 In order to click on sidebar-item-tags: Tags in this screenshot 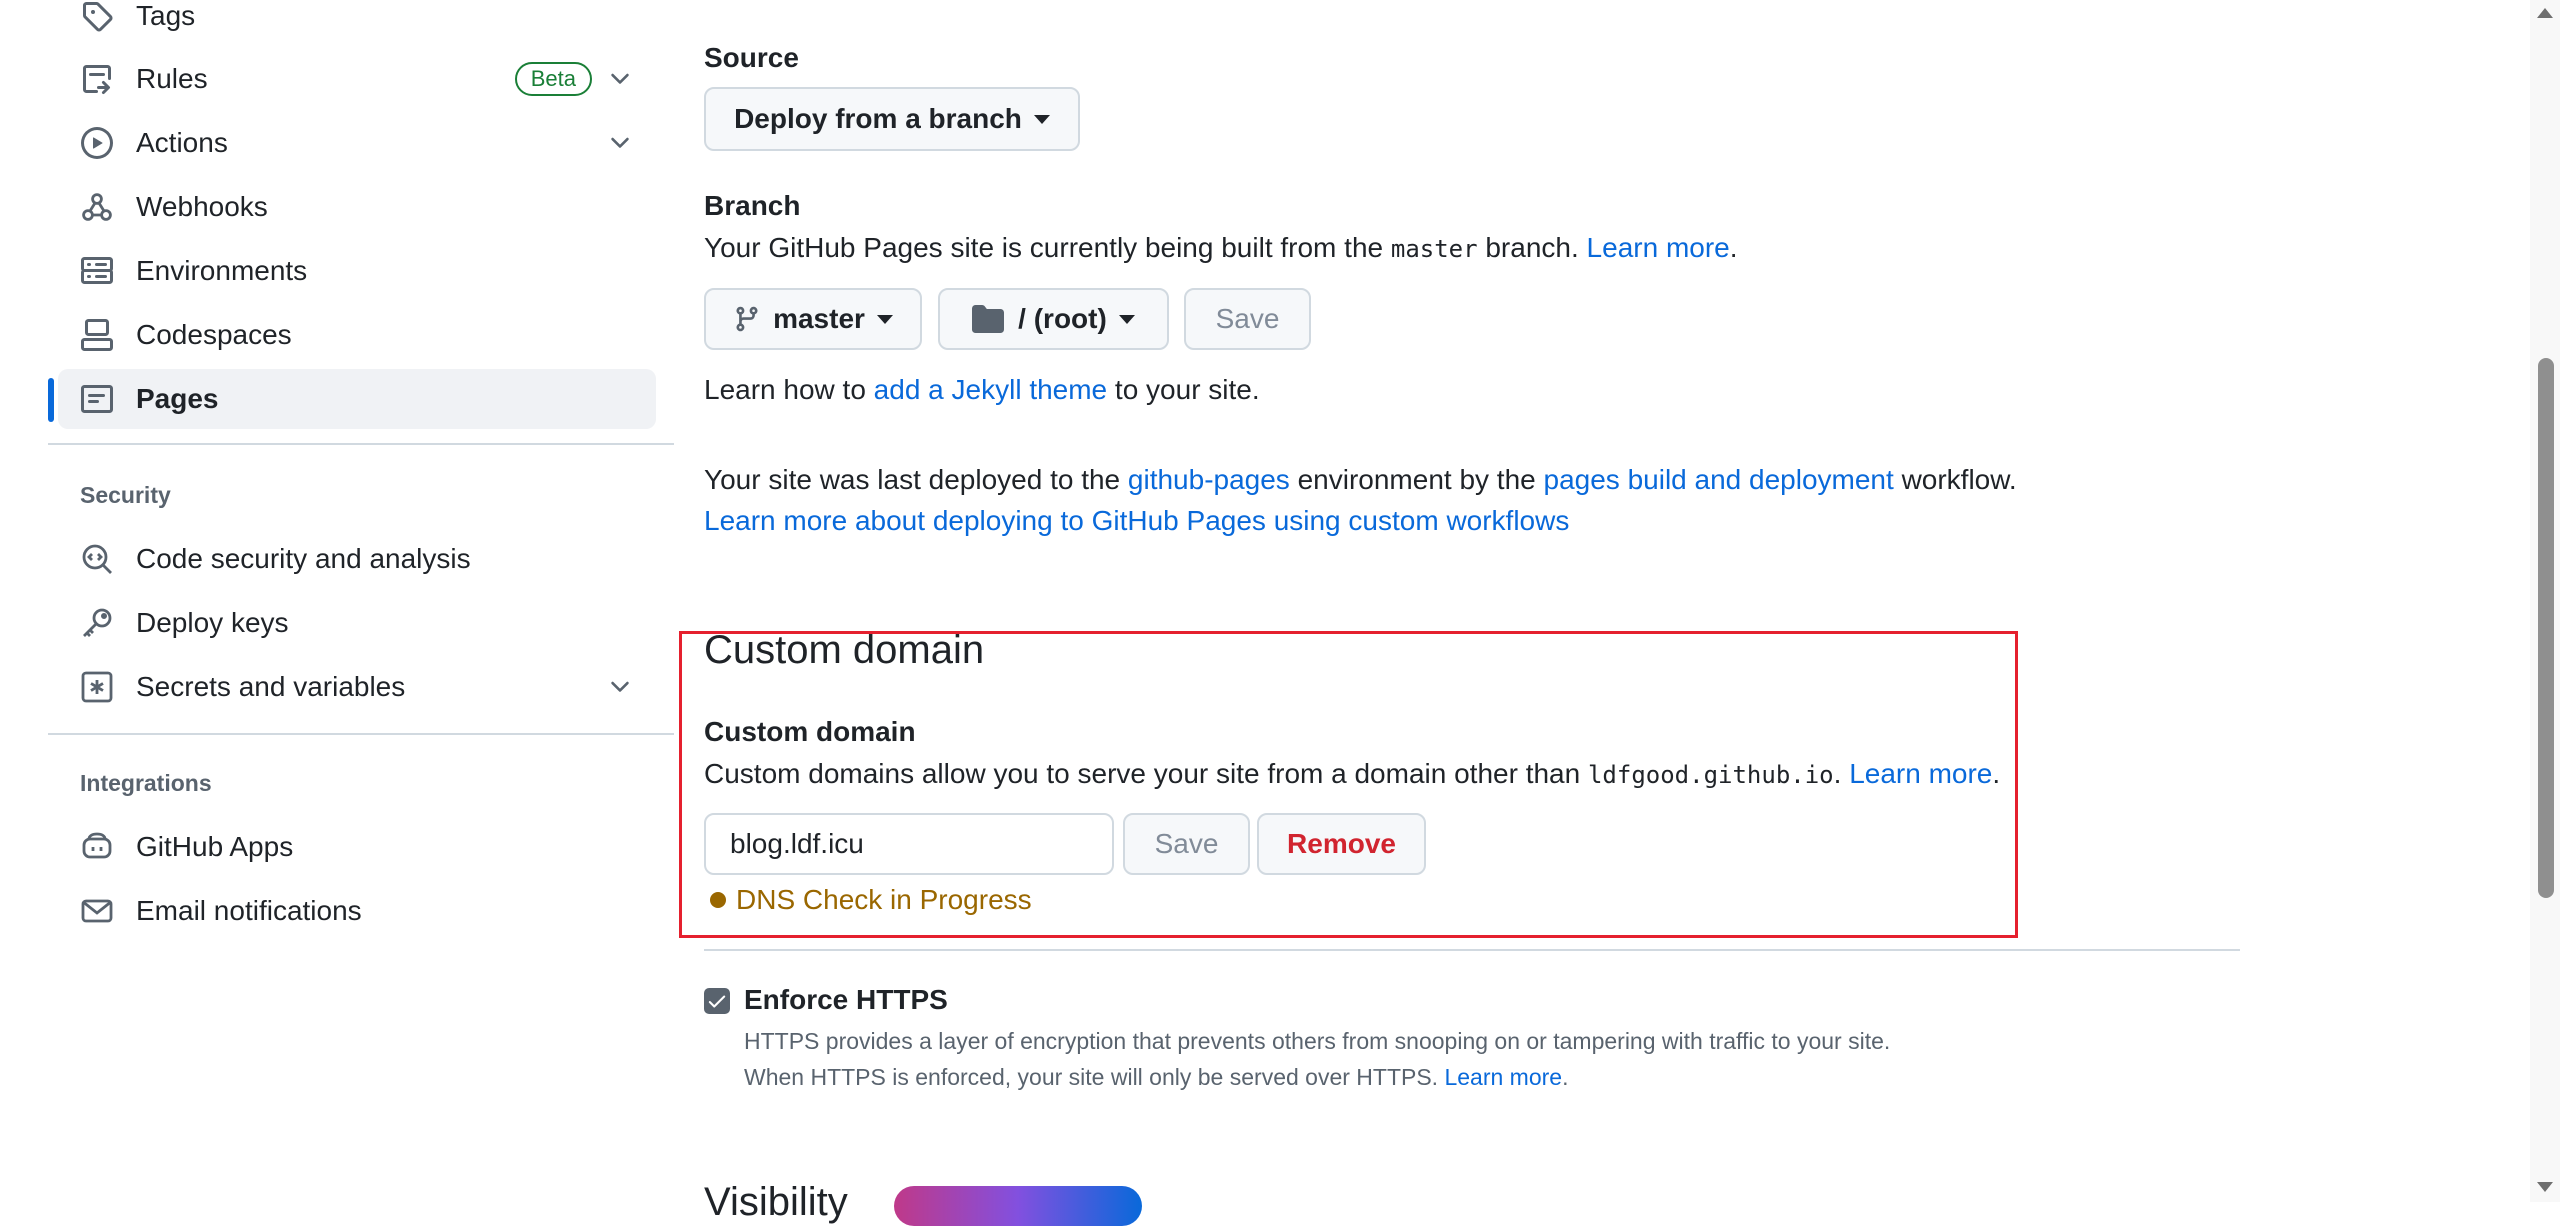, I will do `click(352, 23)`.